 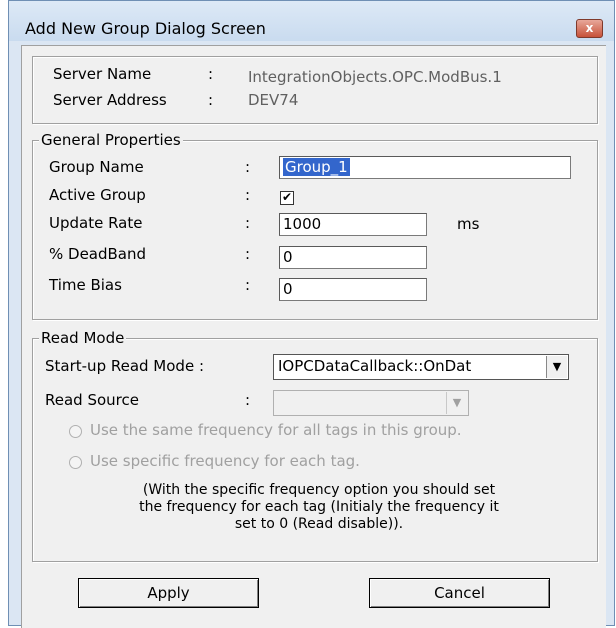 What do you see at coordinates (459, 593) in the screenshot?
I see `cancel-button: Cancel` at bounding box center [459, 593].